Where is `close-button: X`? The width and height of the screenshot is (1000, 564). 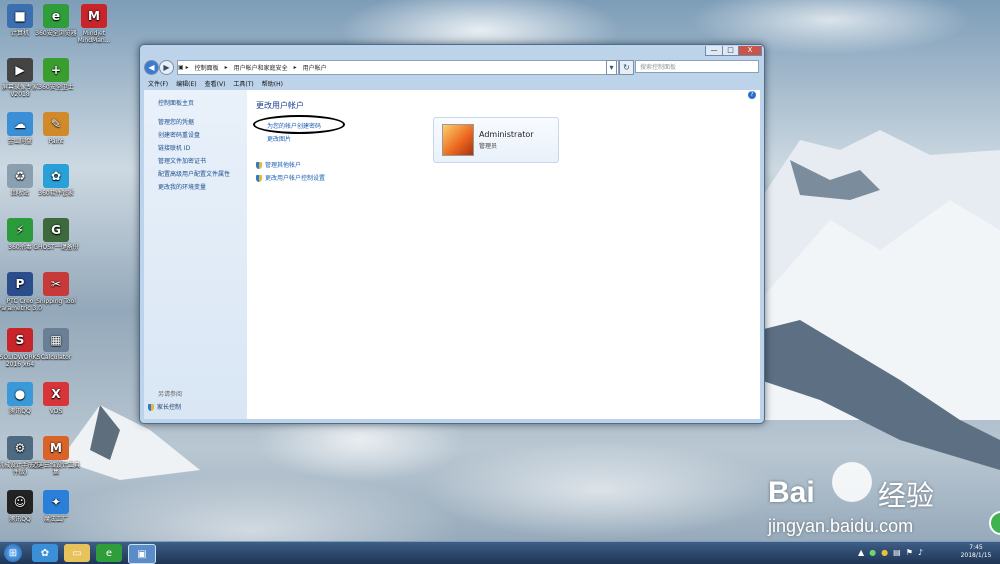 close-button: X is located at coordinates (750, 51).